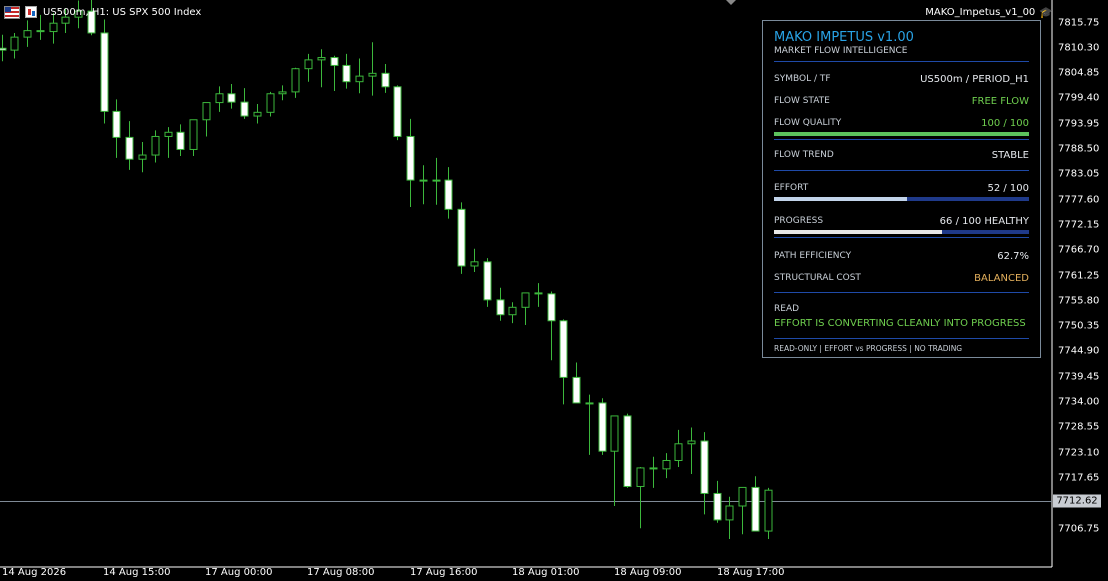 This screenshot has height=581, width=1108. Describe the element at coordinates (1079, 326) in the screenshot. I see `price-tick-label: 7750.35` at that location.